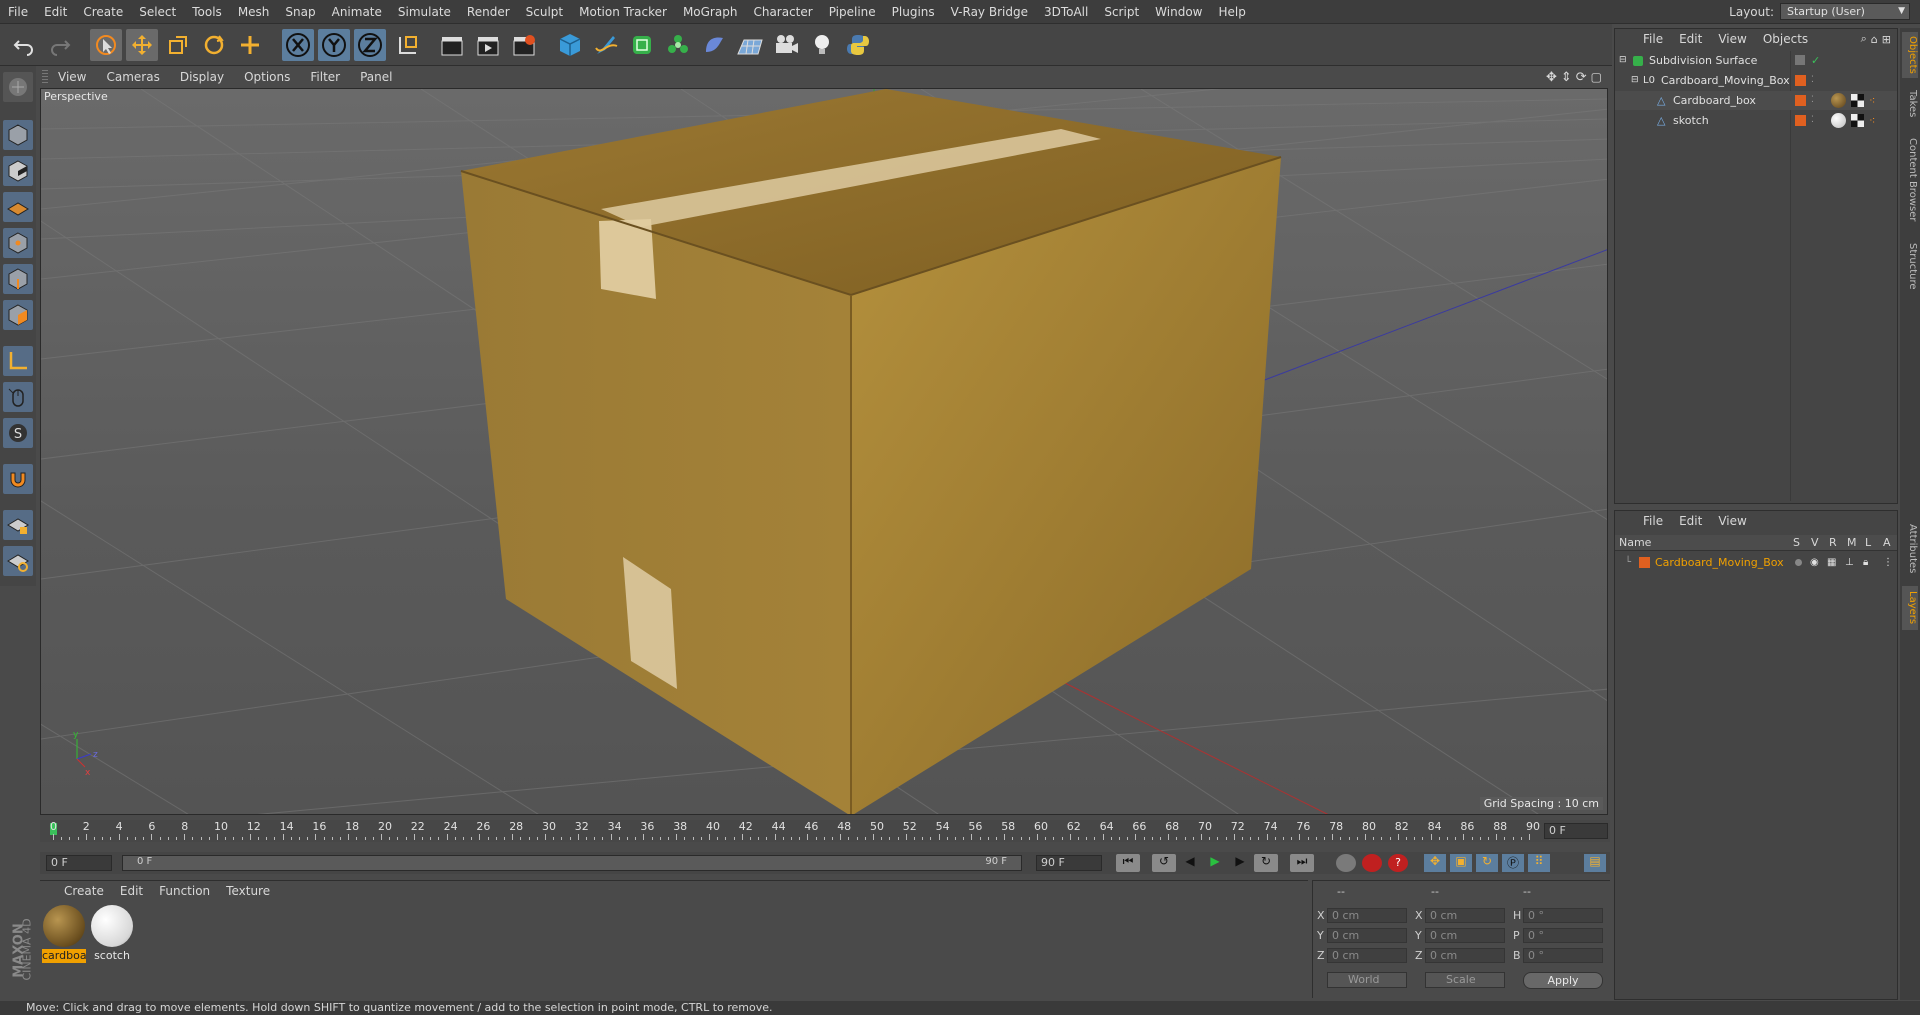 This screenshot has height=1015, width=1920. What do you see at coordinates (250, 45) in the screenshot?
I see `recent-tool-button` at bounding box center [250, 45].